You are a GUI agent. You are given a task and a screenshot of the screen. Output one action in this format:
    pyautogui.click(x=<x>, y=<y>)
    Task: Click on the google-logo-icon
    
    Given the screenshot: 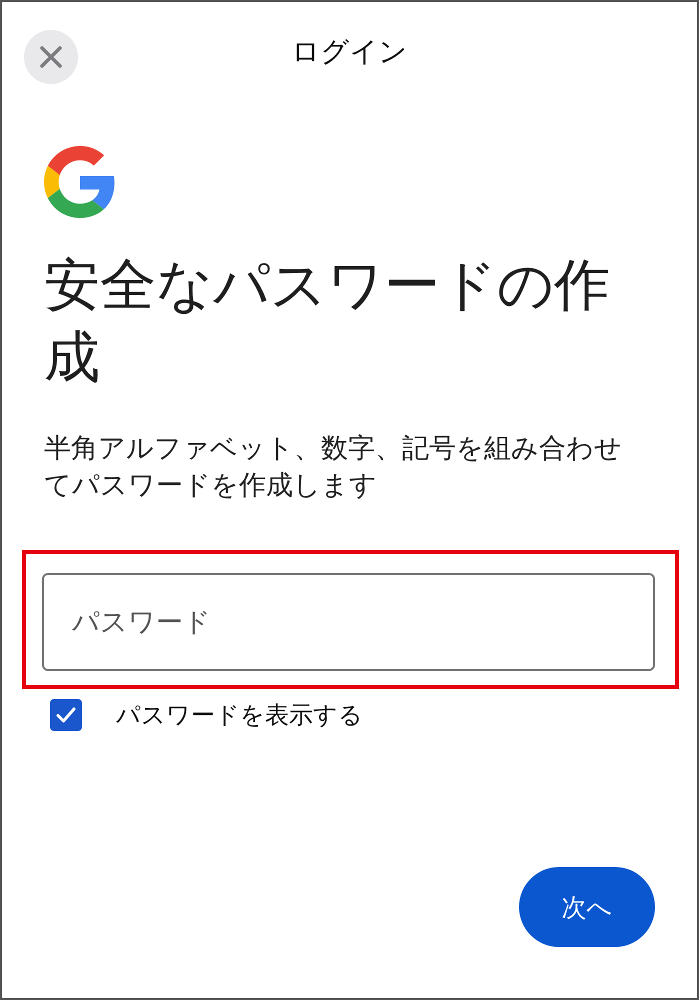 What is the action you would take?
    pyautogui.click(x=80, y=182)
    